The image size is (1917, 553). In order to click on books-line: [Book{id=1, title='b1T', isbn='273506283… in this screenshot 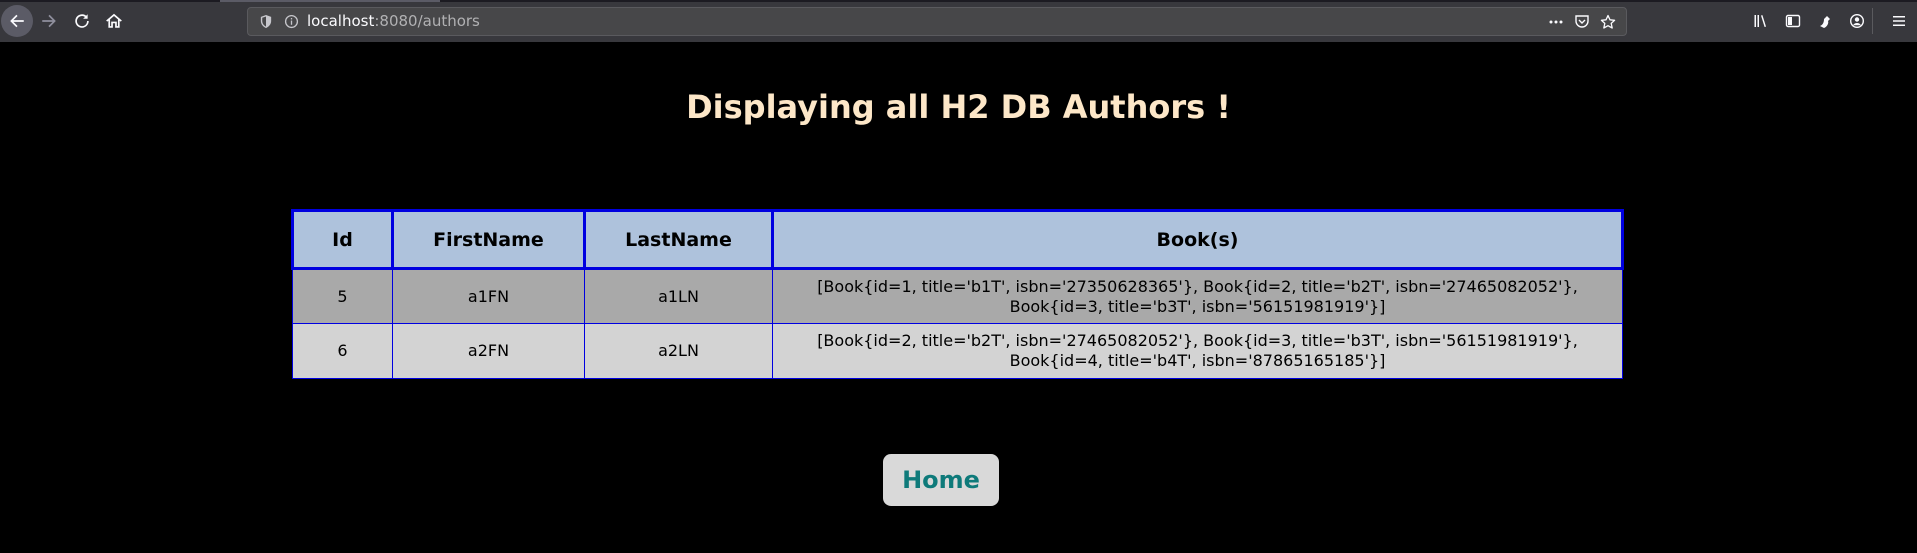, I will do `click(1197, 286)`.